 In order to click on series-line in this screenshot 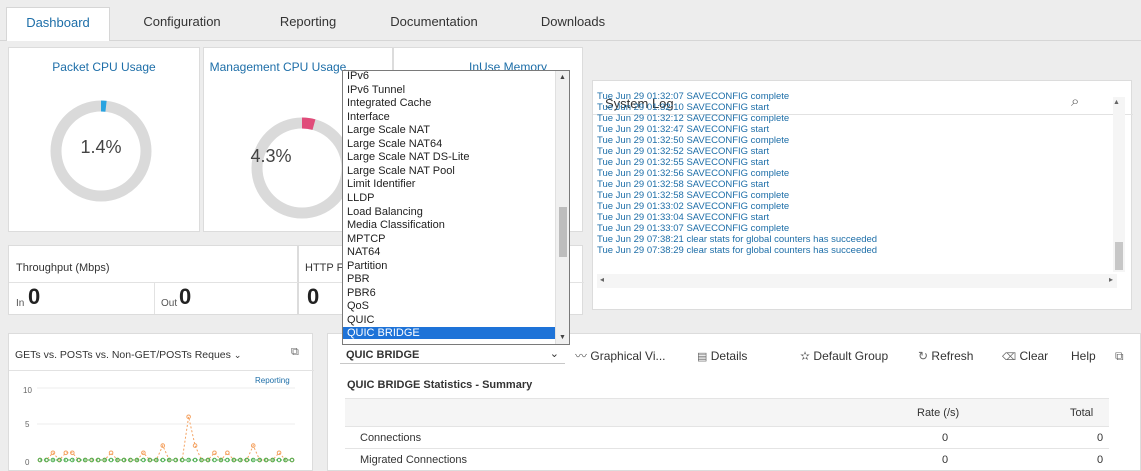, I will do `click(166, 438)`.